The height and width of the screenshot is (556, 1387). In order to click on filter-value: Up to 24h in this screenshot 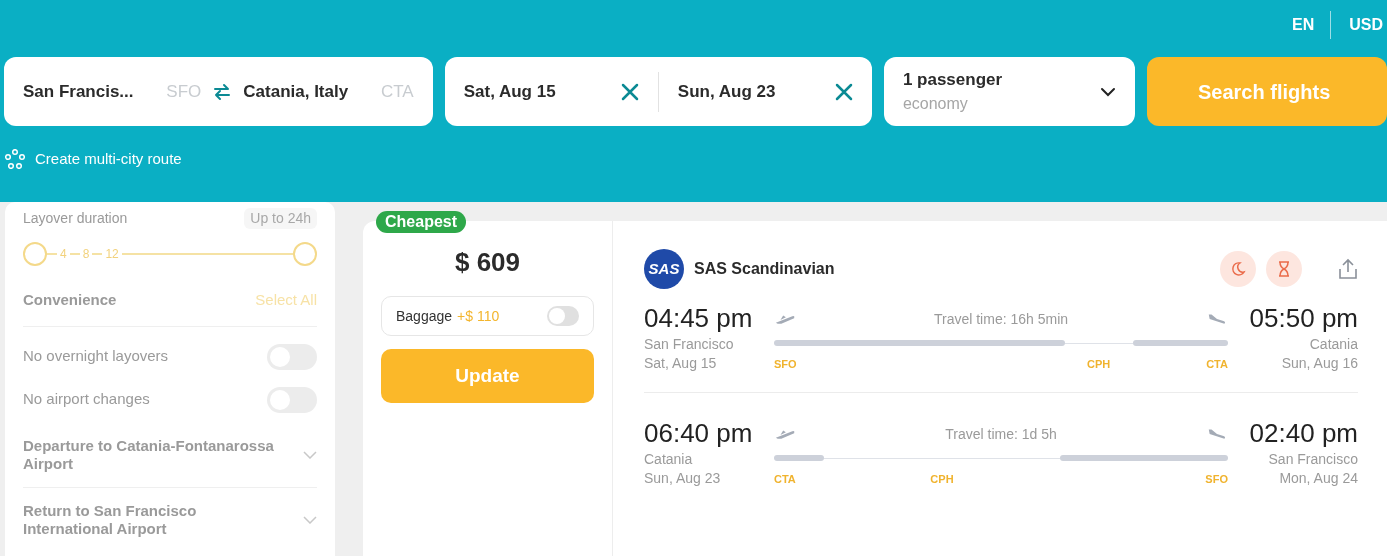, I will do `click(280, 218)`.